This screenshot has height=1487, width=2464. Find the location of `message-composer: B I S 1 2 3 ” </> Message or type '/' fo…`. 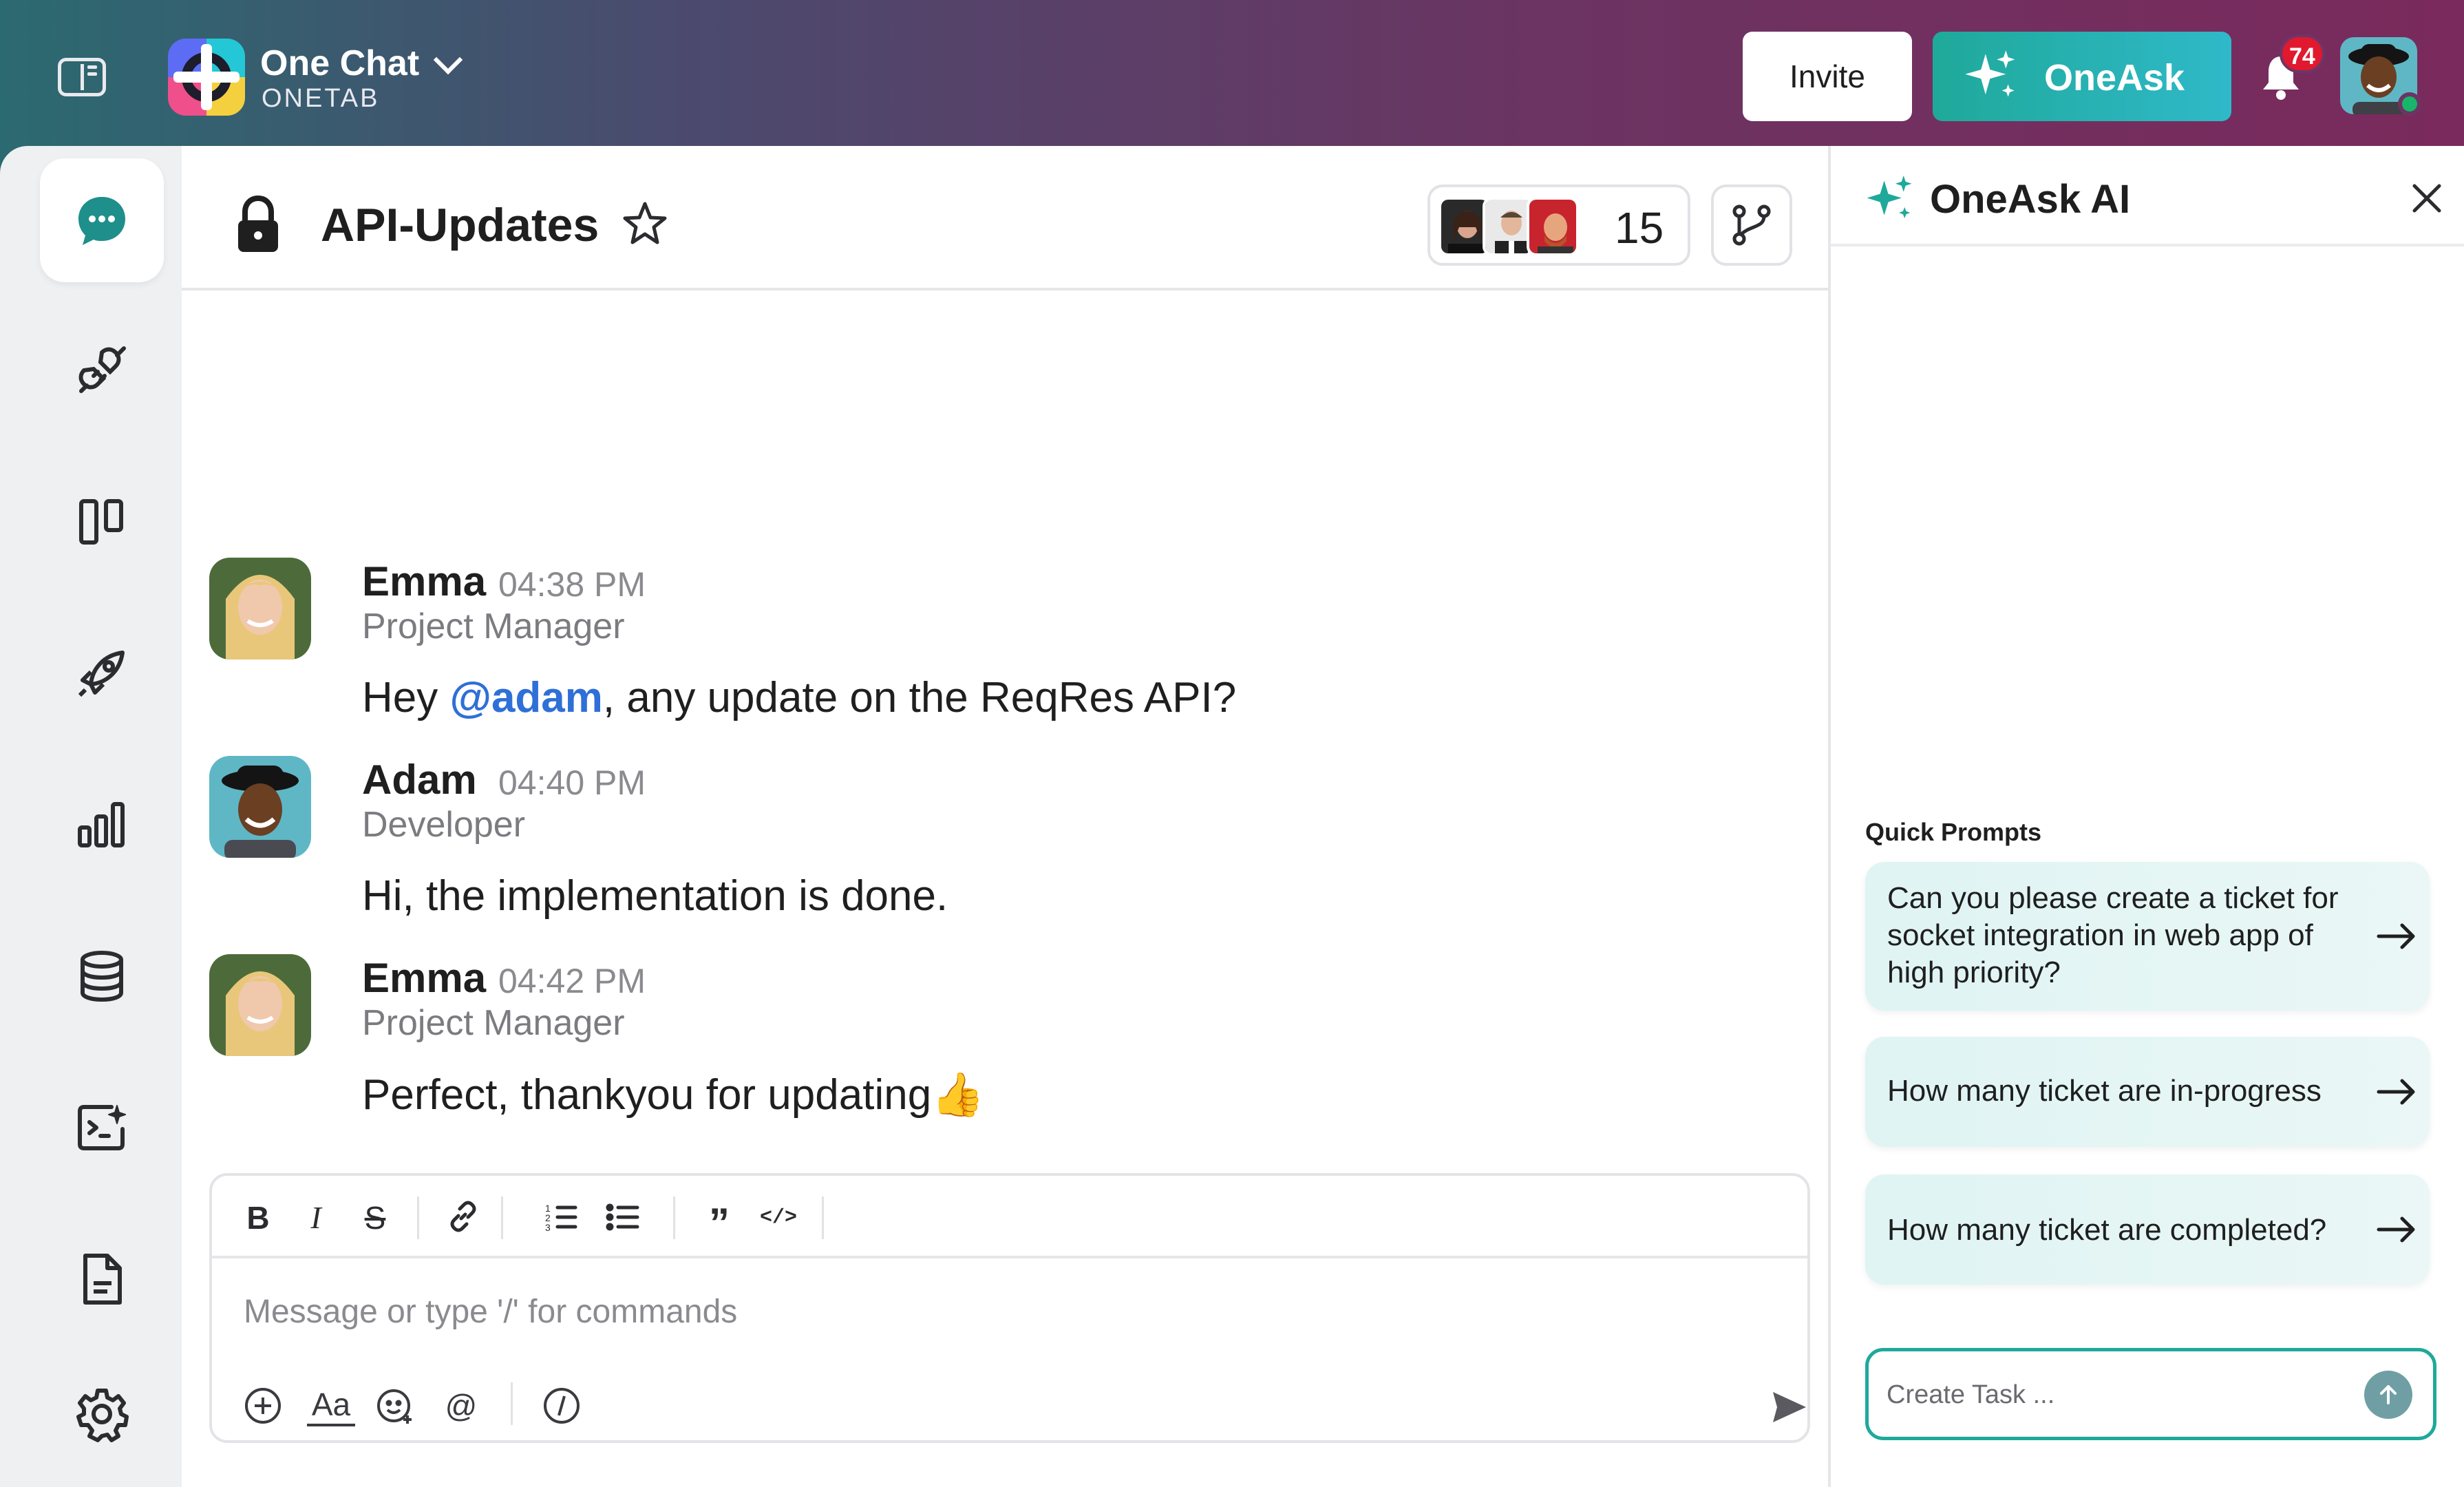

message-composer: B I S 1 2 3 ” </> Message or type '/' fo… is located at coordinates (1010, 1308).